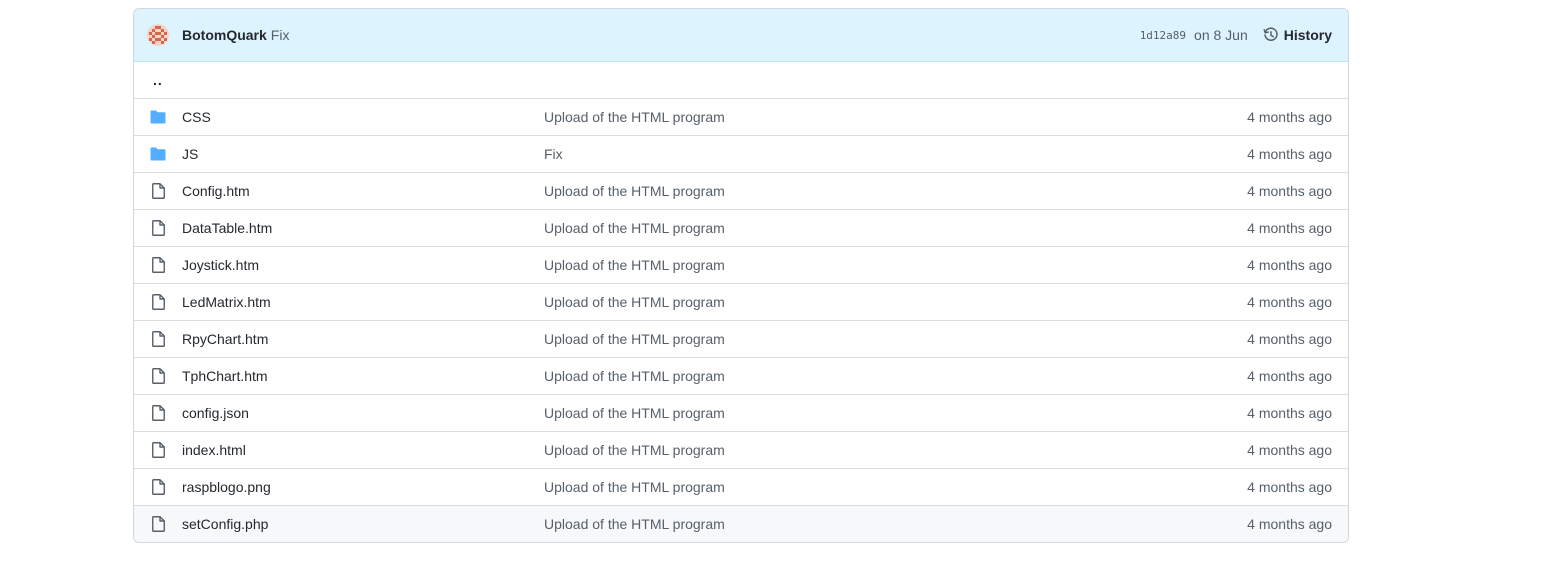 The width and height of the screenshot is (1541, 568). Describe the element at coordinates (363, 376) in the screenshot. I see `file-name-link: TphChart.htm` at that location.